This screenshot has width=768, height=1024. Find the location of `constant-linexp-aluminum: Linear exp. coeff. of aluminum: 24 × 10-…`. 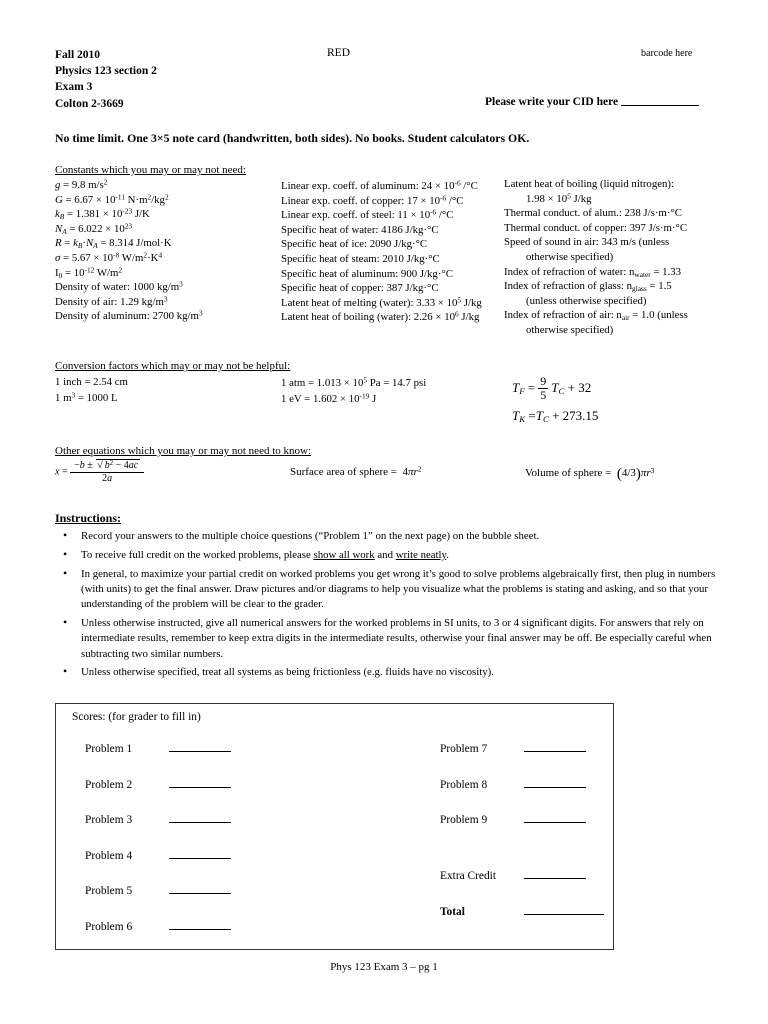

constant-linexp-aluminum: Linear exp. coeff. of aluminum: 24 × 10-… is located at coordinates (379, 185).